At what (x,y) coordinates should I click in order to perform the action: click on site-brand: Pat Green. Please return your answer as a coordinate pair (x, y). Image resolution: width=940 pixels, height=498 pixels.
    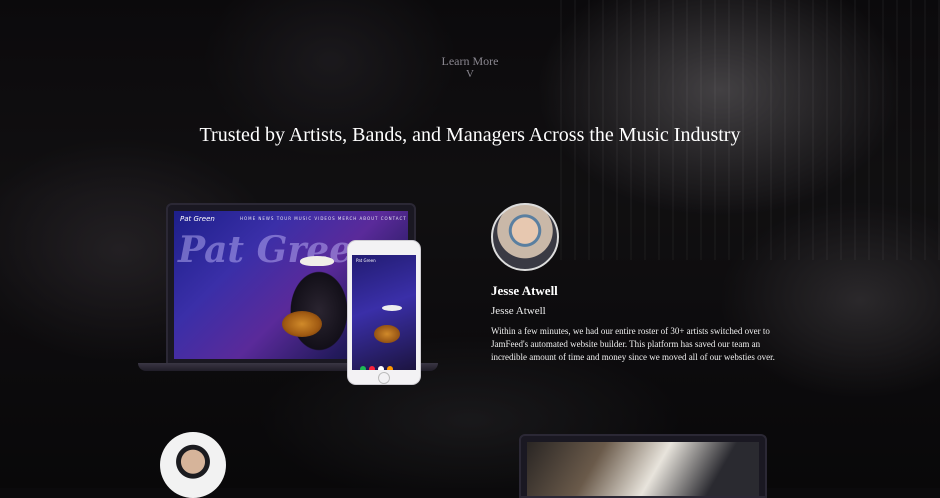
    Looking at the image, I should click on (197, 219).